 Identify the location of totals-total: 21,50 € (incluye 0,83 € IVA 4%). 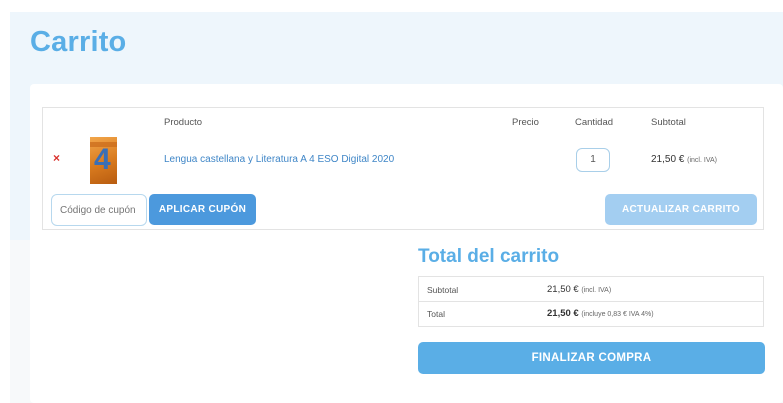
(600, 313).